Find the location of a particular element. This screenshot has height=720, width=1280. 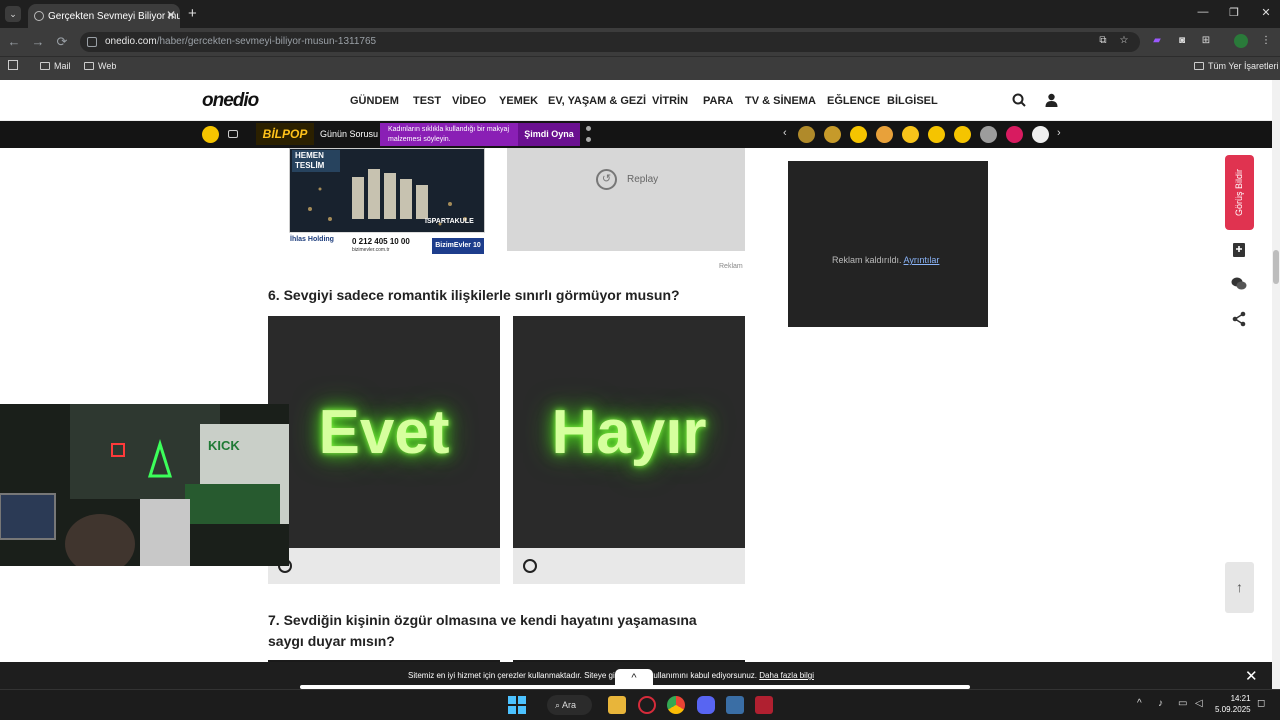

bookmark-mail: Mail is located at coordinates (55, 66).